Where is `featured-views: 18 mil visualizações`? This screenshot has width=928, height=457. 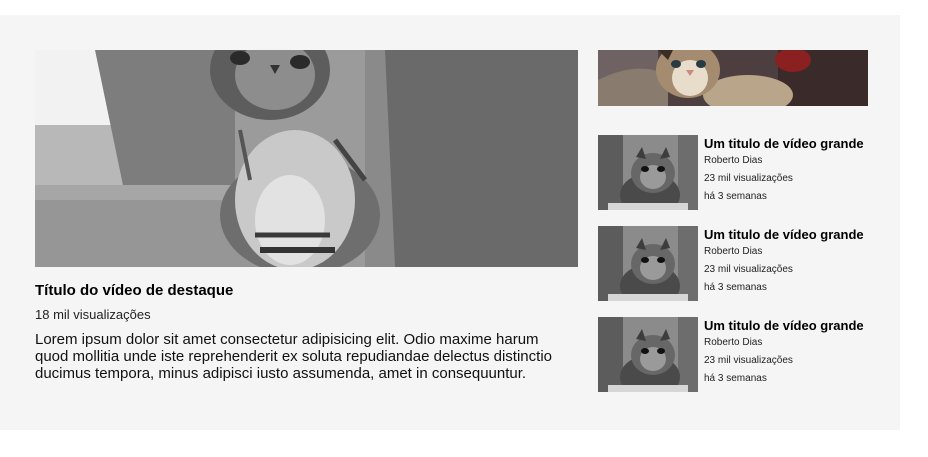 featured-views: 18 mil visualizações is located at coordinates (93, 314).